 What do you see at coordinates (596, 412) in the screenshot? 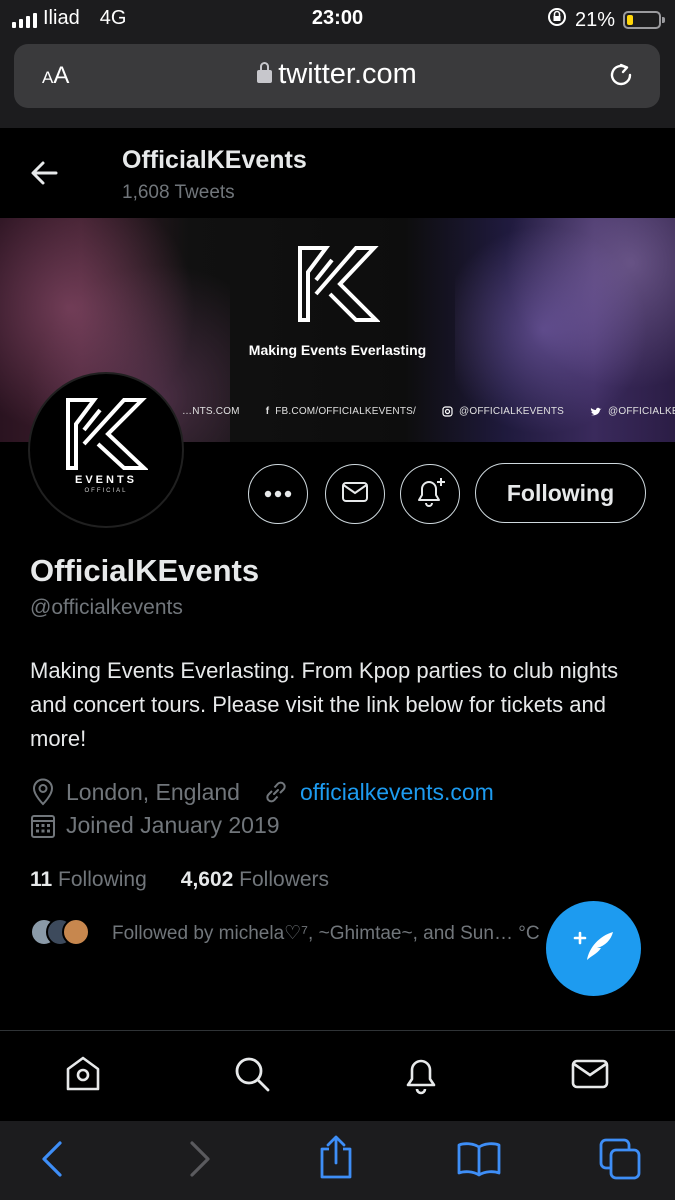
I see `twitter-bird-icon` at bounding box center [596, 412].